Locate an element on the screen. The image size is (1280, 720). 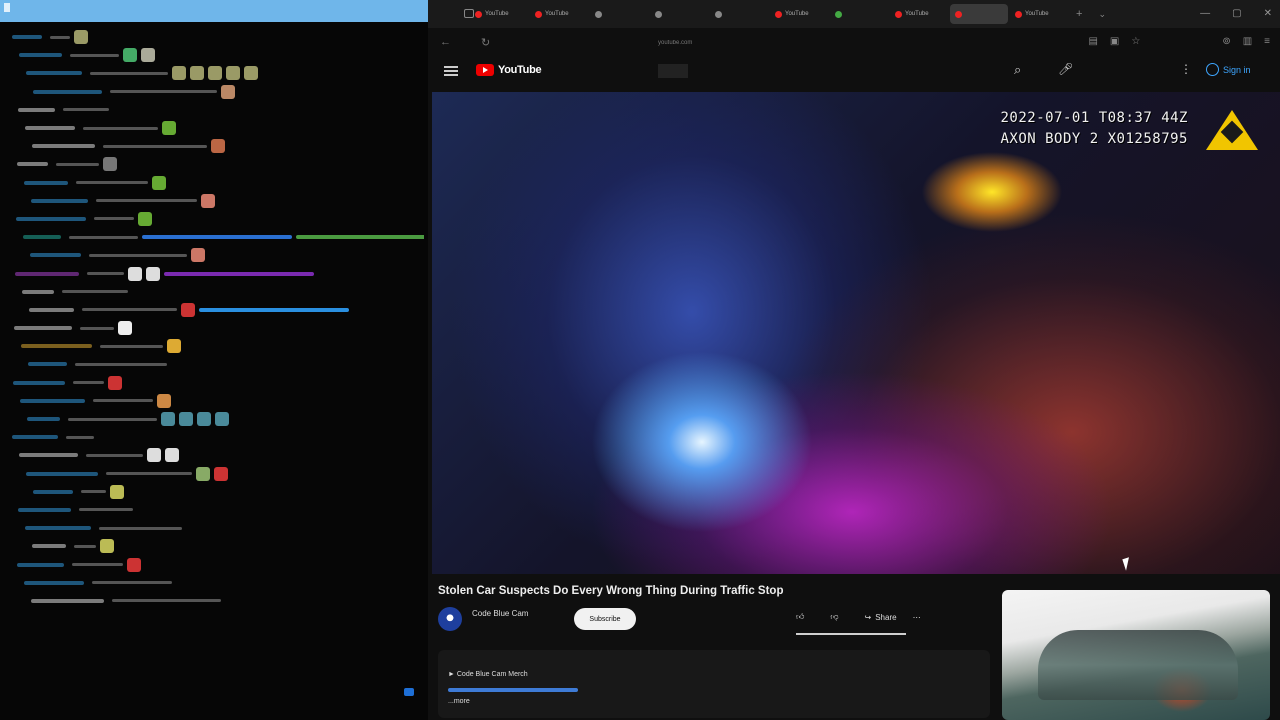
description-merch-line: ► Code Blue Cam Merch is located at coordinates (488, 674).